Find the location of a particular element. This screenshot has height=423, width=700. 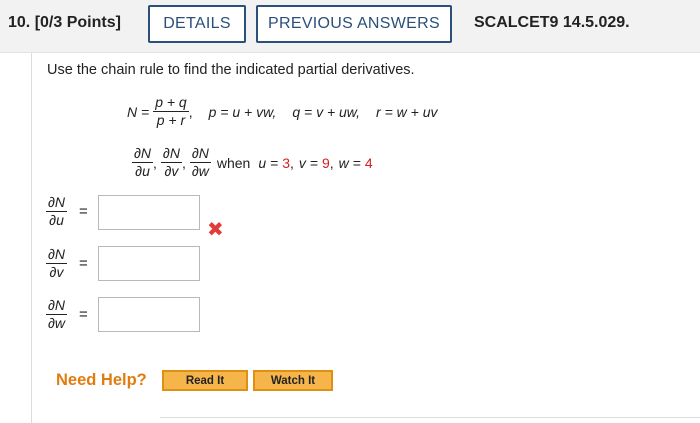

answer-input-v is located at coordinates (149, 263).